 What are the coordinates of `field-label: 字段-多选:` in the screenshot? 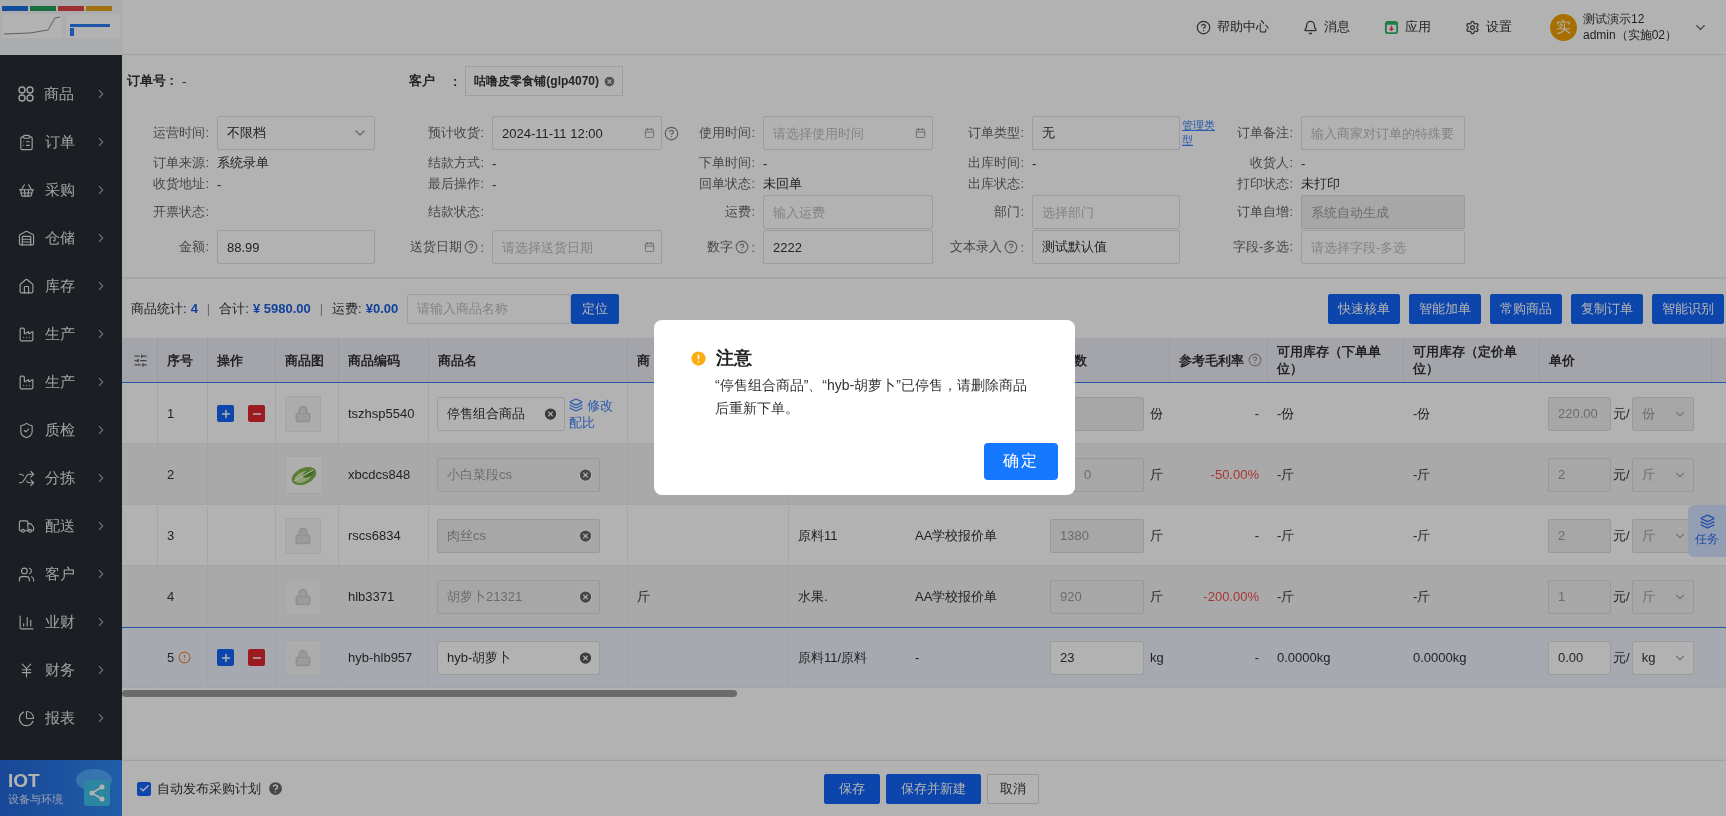 It's located at (1262, 247).